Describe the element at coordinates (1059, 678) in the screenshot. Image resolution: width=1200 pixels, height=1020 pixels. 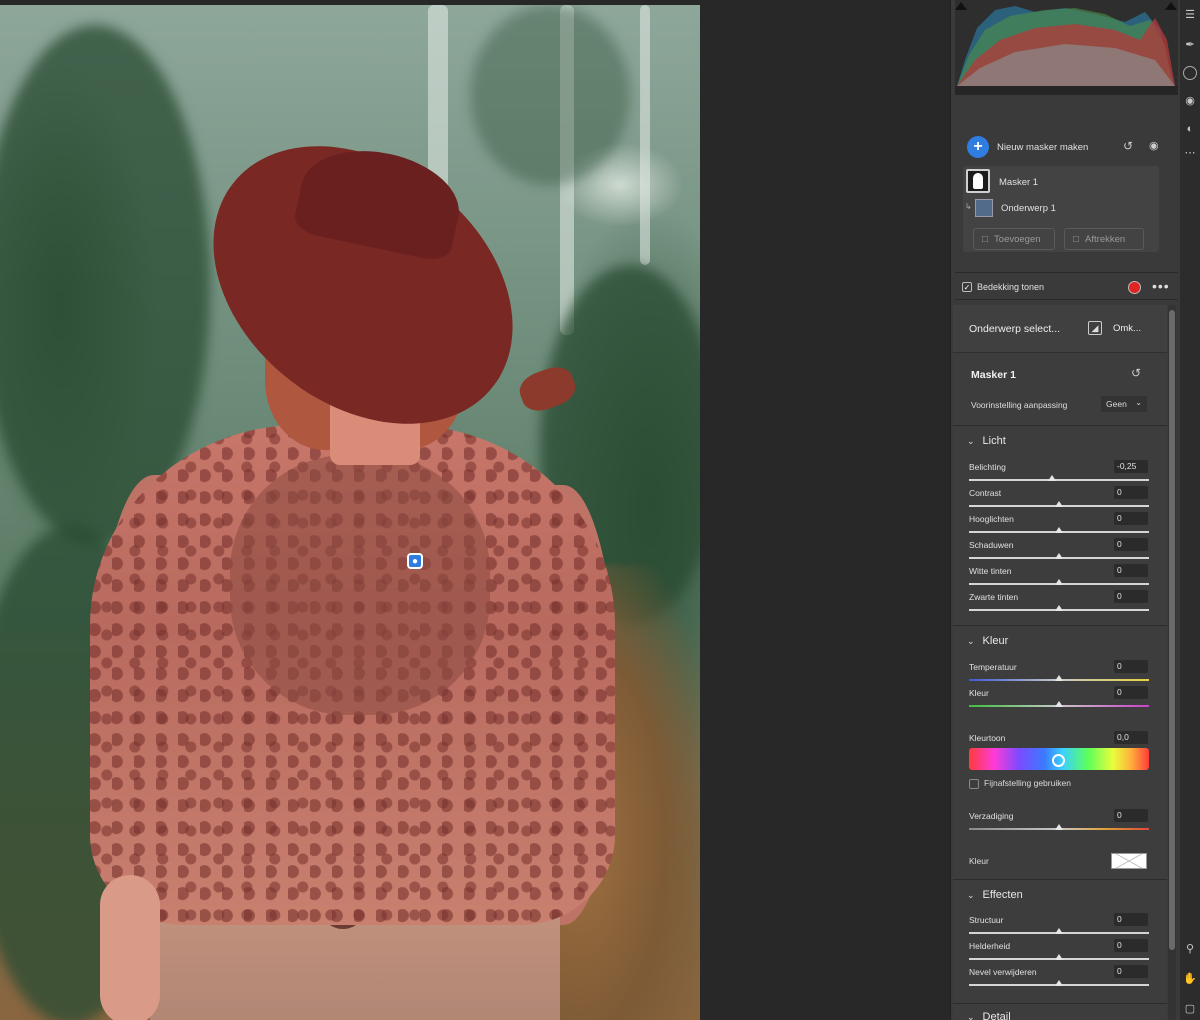
I see `temperature-knob` at that location.